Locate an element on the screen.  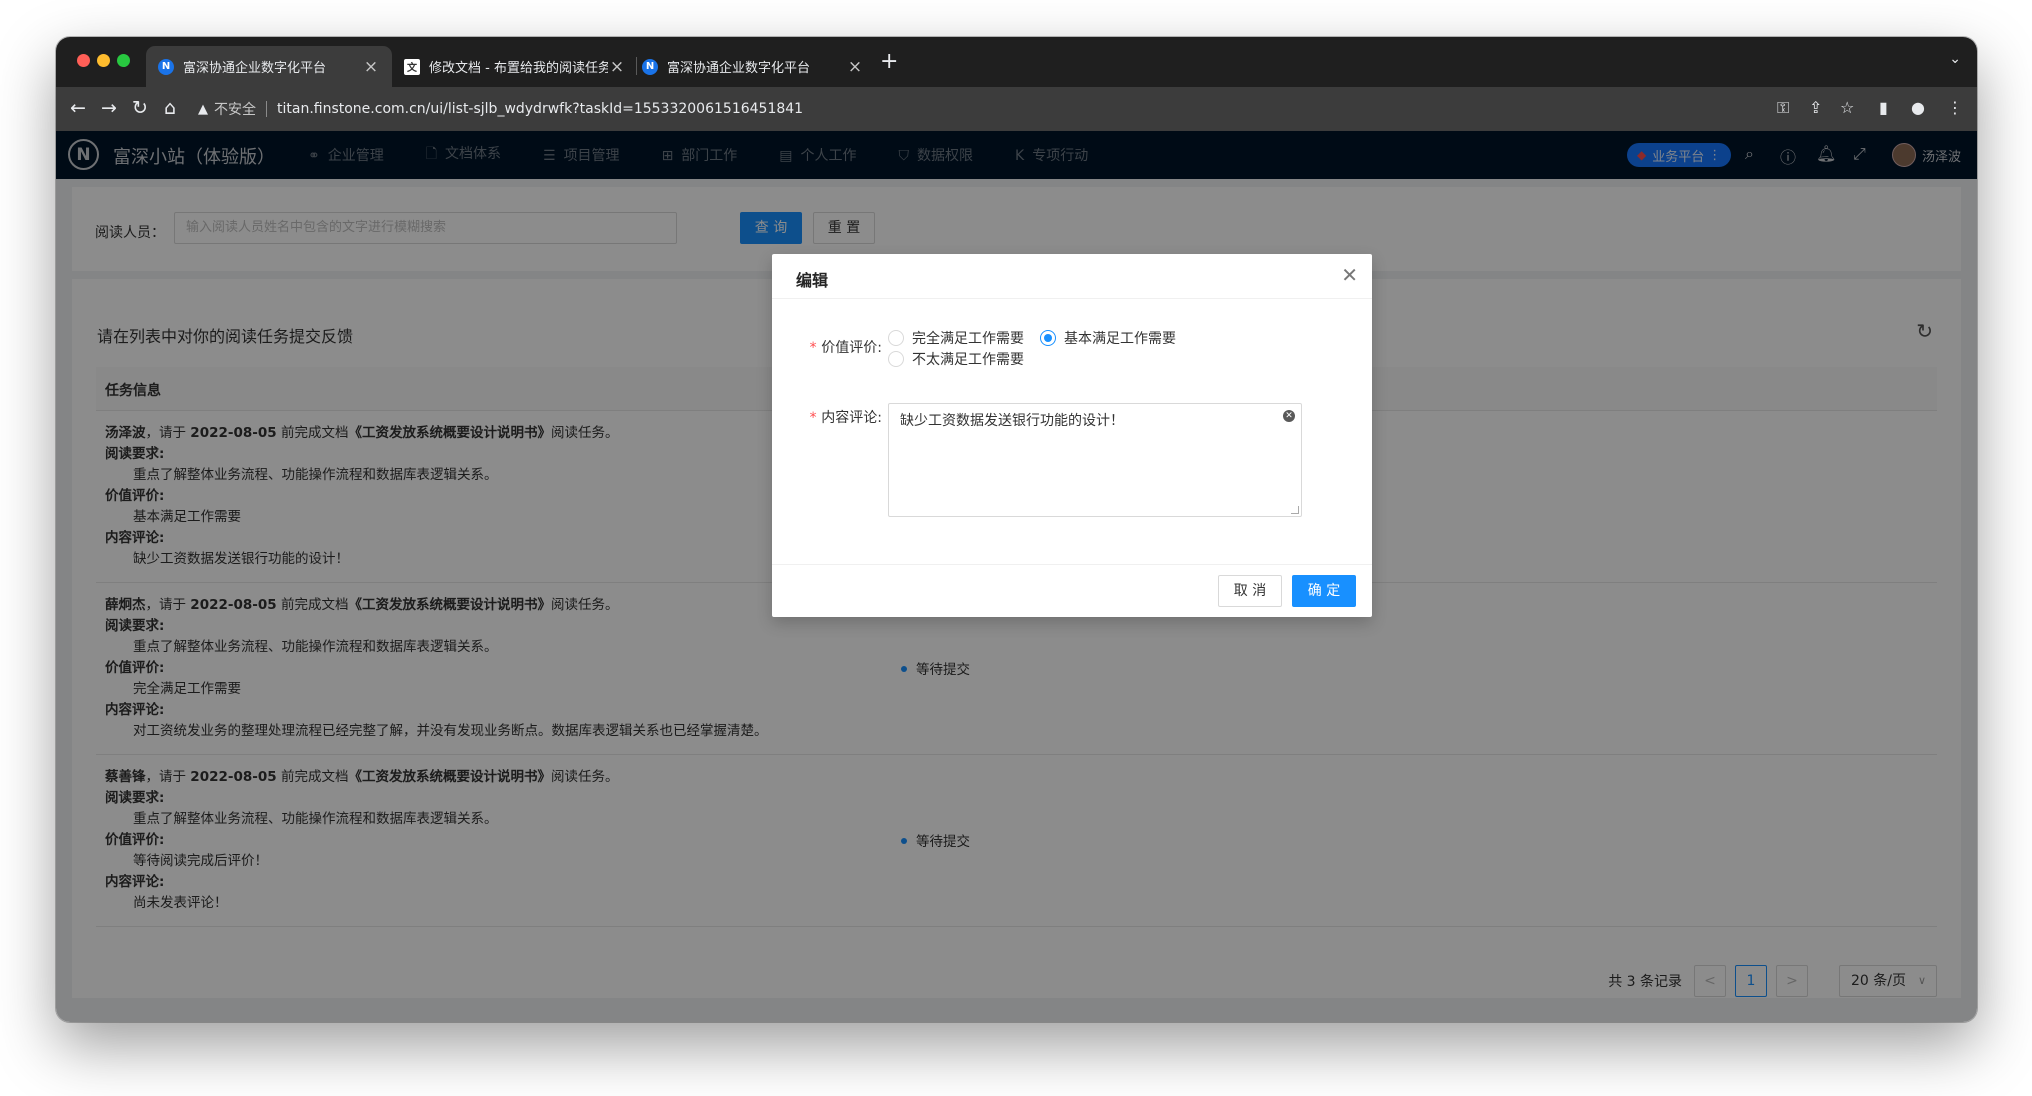
address-divider is located at coordinates (266, 109).